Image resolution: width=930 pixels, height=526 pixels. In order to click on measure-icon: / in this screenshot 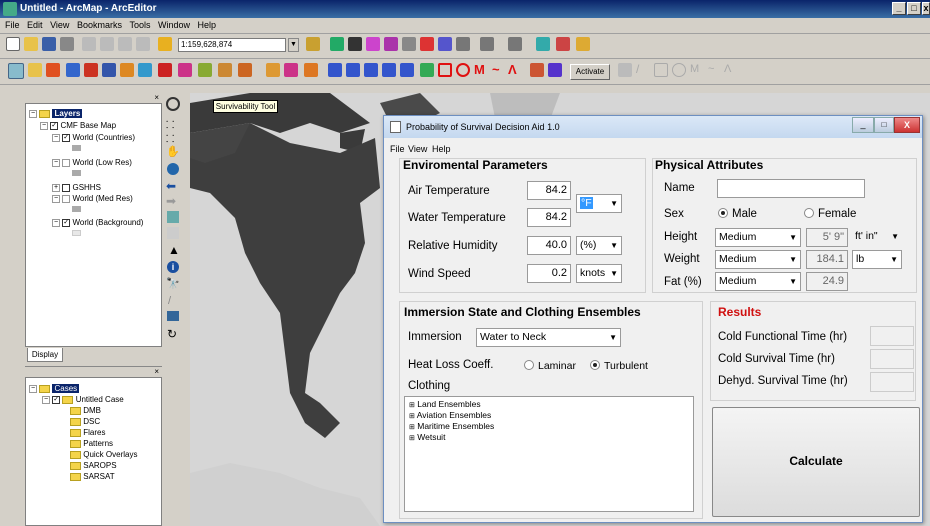, I will do `click(169, 301)`.